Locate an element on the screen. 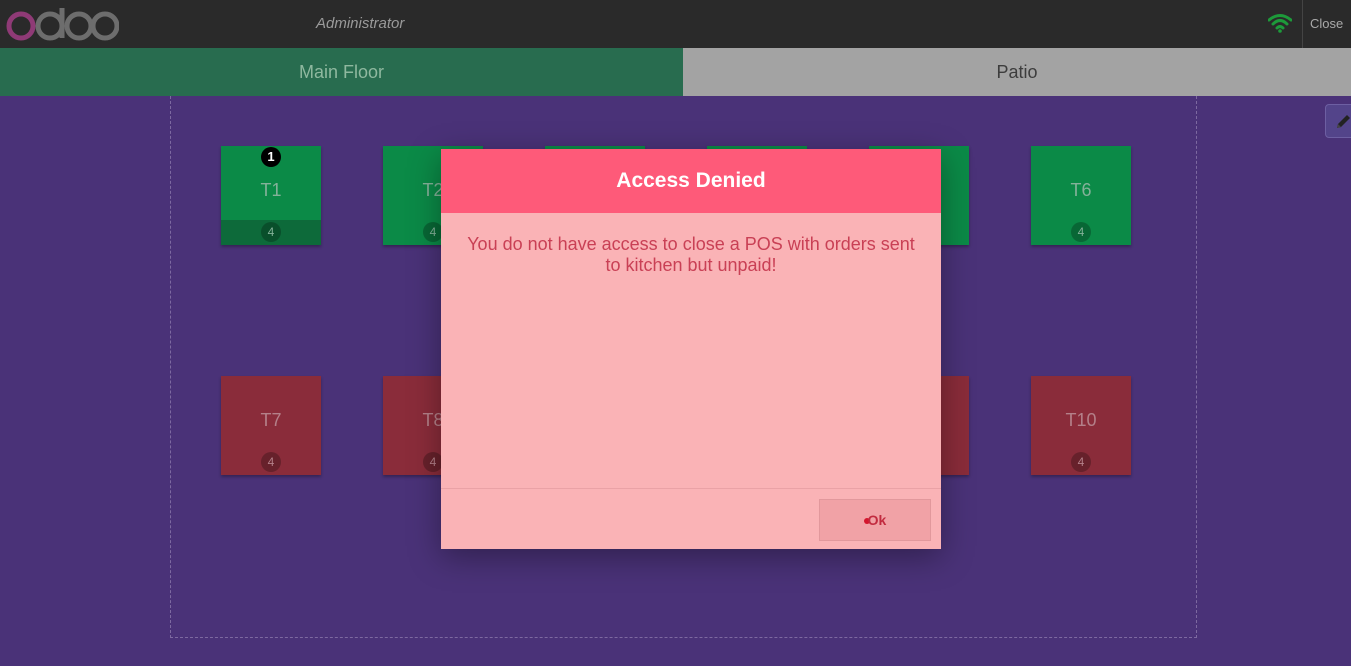  tab-main-floor: Main Floor is located at coordinates (341, 72).